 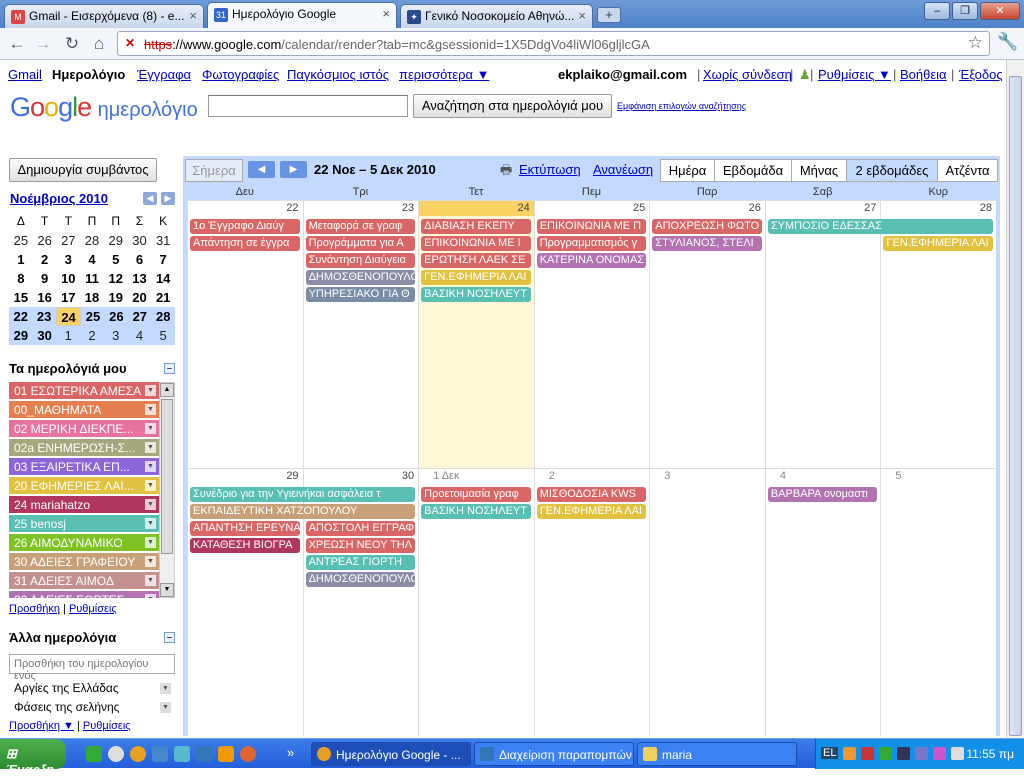 I want to click on mini-day: 7, so click(x=163, y=259).